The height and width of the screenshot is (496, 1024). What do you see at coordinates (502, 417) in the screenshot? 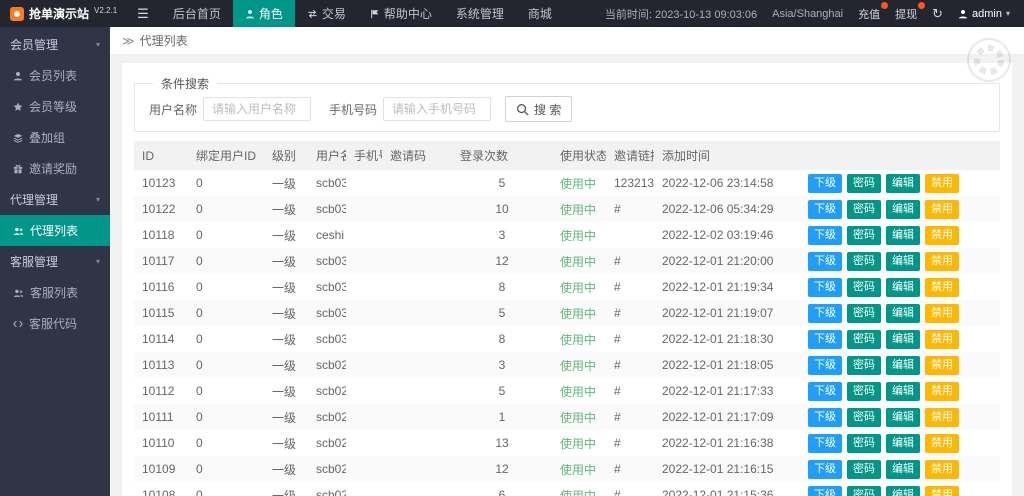
I see `cell-login-count: 1` at bounding box center [502, 417].